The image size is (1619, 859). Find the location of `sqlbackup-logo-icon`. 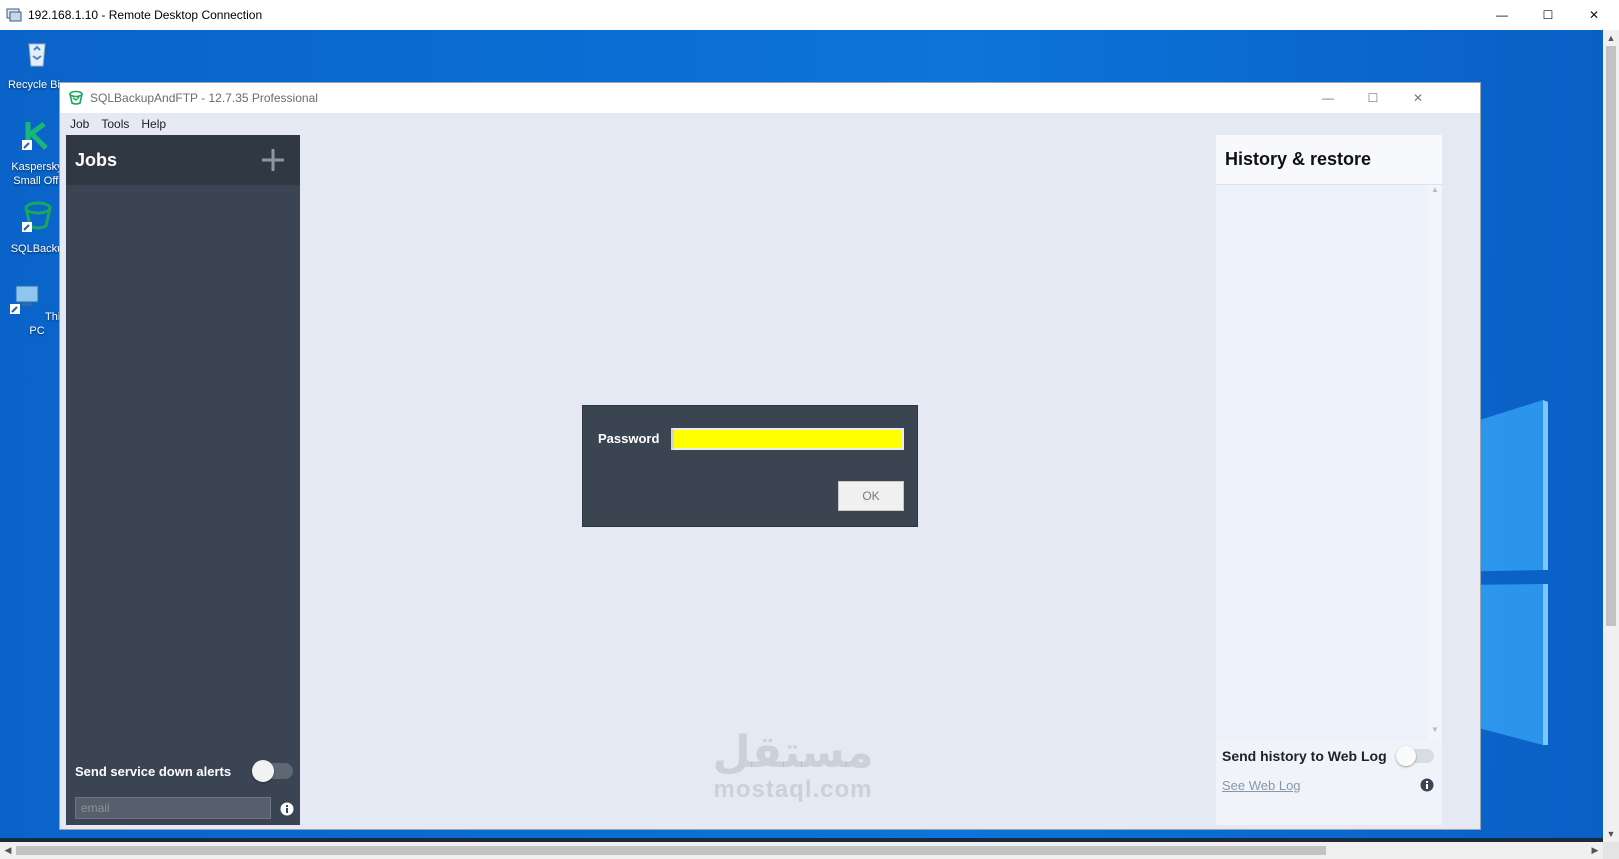

sqlbackup-logo-icon is located at coordinates (76, 97).